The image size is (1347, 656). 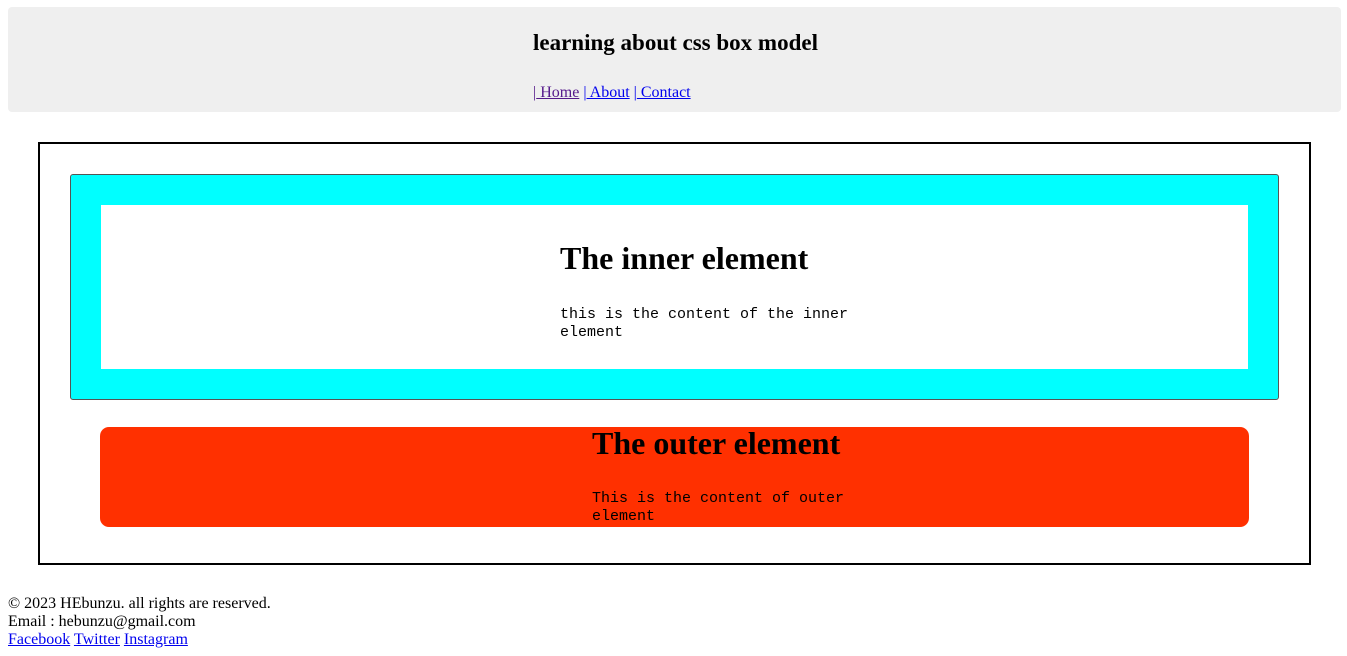 I want to click on outer-element-content: This is the content of outer element, so click(x=718, y=507).